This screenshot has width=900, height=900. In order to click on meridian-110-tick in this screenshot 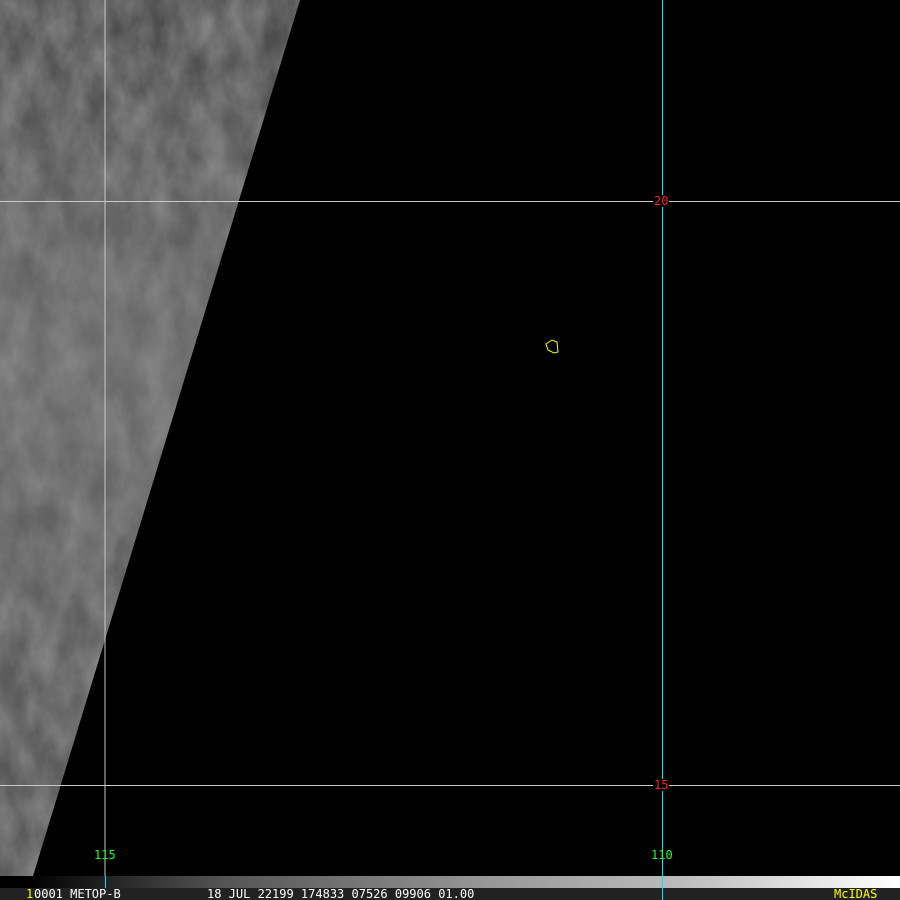, I will do `click(662, 888)`.